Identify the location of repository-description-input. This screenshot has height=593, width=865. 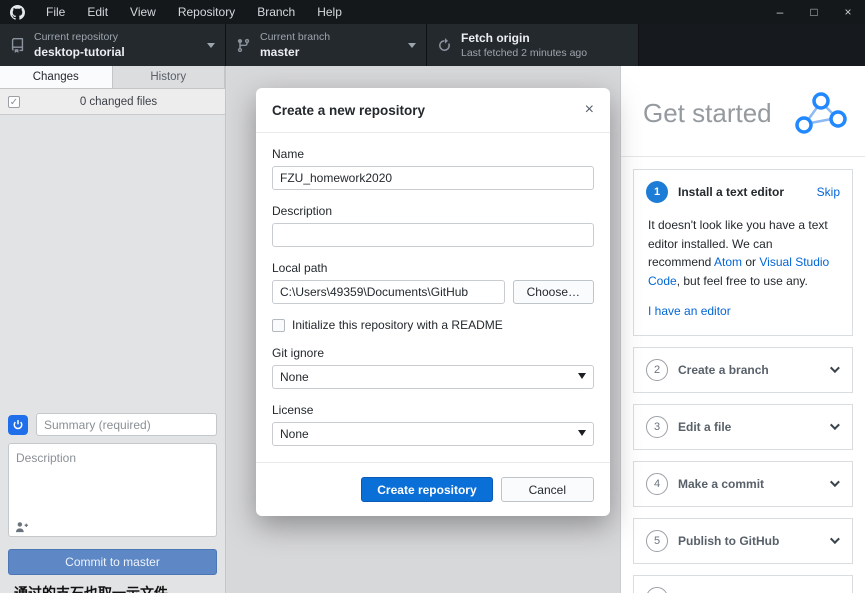
(433, 235).